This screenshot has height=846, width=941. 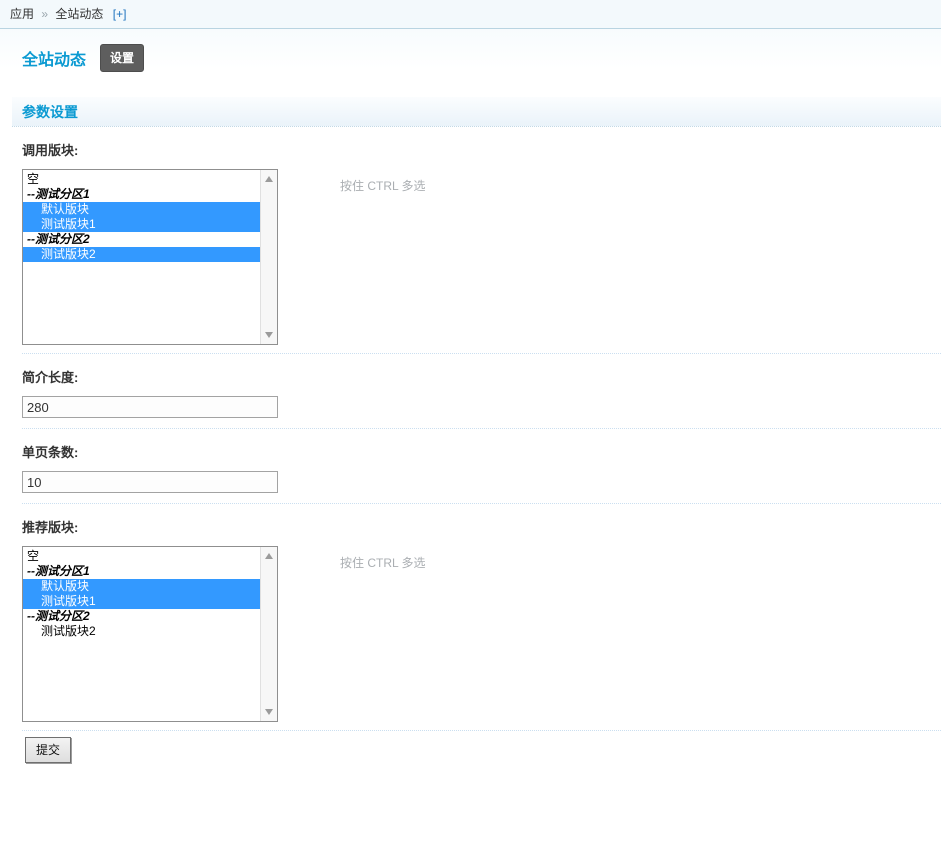 What do you see at coordinates (481, 391) in the screenshot?
I see `form-row-summary-length: 简介长度:` at bounding box center [481, 391].